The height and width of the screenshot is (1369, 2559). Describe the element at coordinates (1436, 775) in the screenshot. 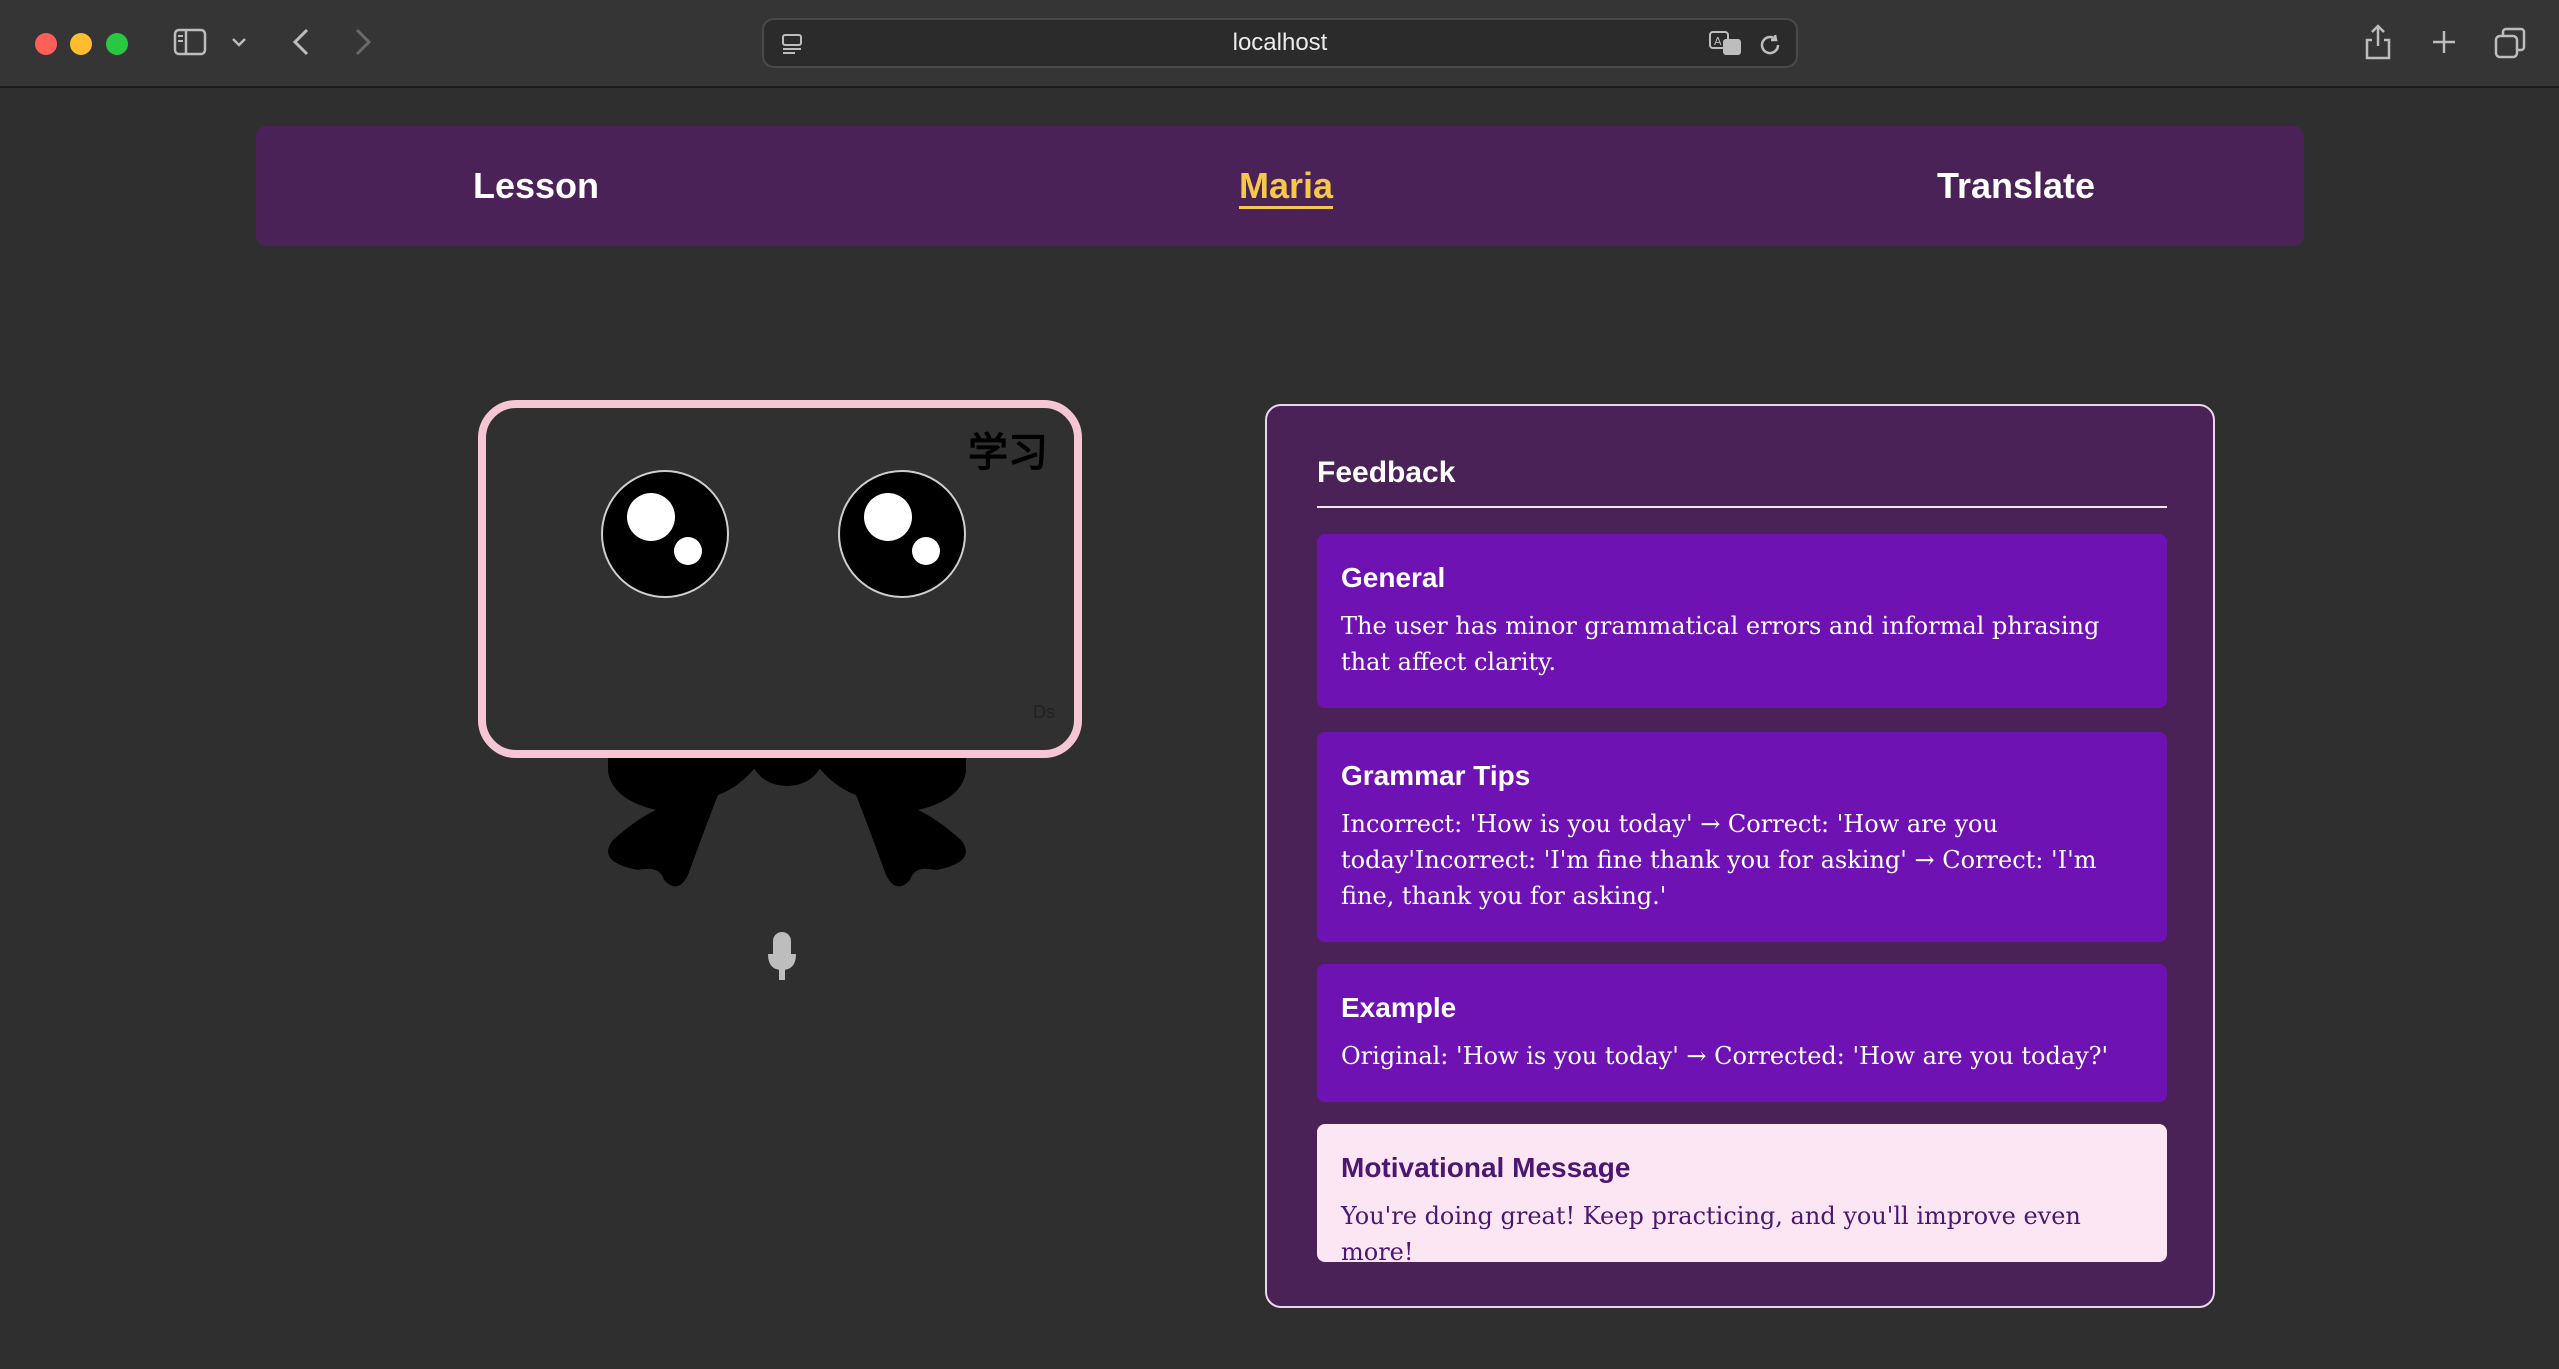

I see `card-heading: Grammar Tips` at that location.